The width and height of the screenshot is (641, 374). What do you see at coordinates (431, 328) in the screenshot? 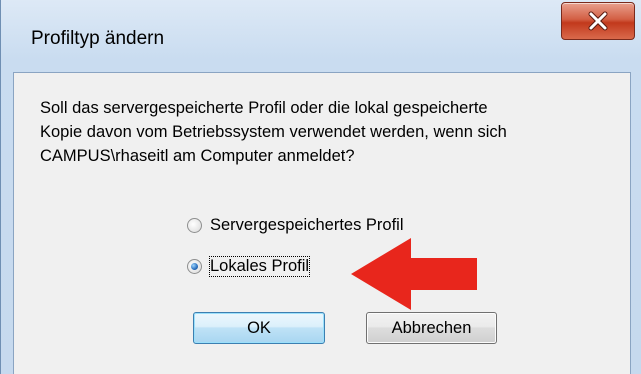
I see `cancel-button: Abbrechen` at bounding box center [431, 328].